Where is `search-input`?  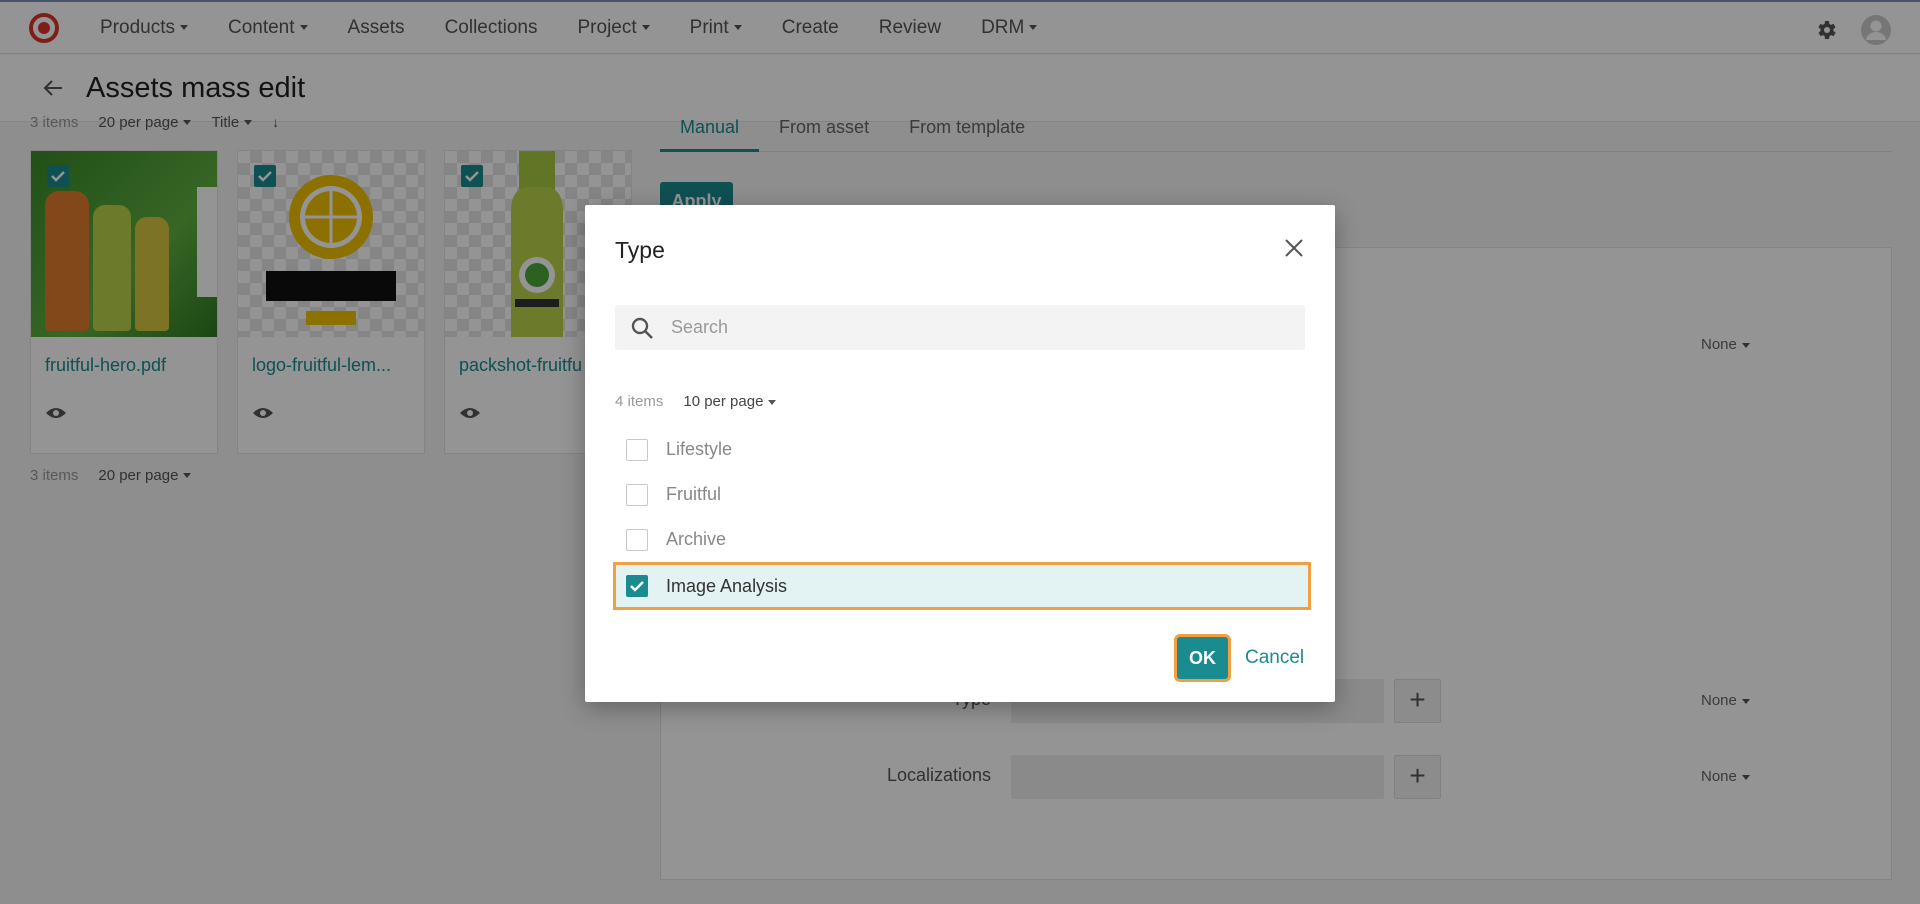 search-input is located at coordinates (981, 327).